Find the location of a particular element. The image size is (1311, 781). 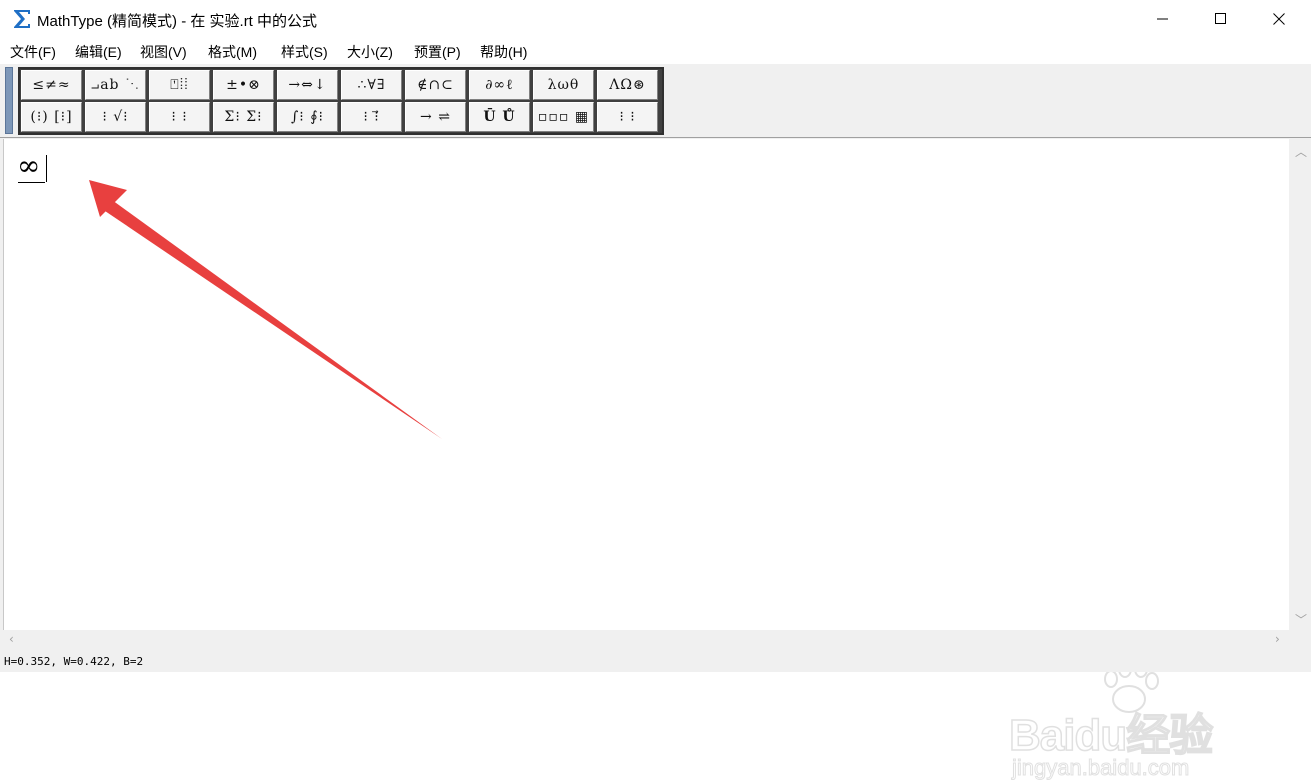

window-title: MathType (精简模式) - 在 实验.rt 中的公式 is located at coordinates (177, 21).